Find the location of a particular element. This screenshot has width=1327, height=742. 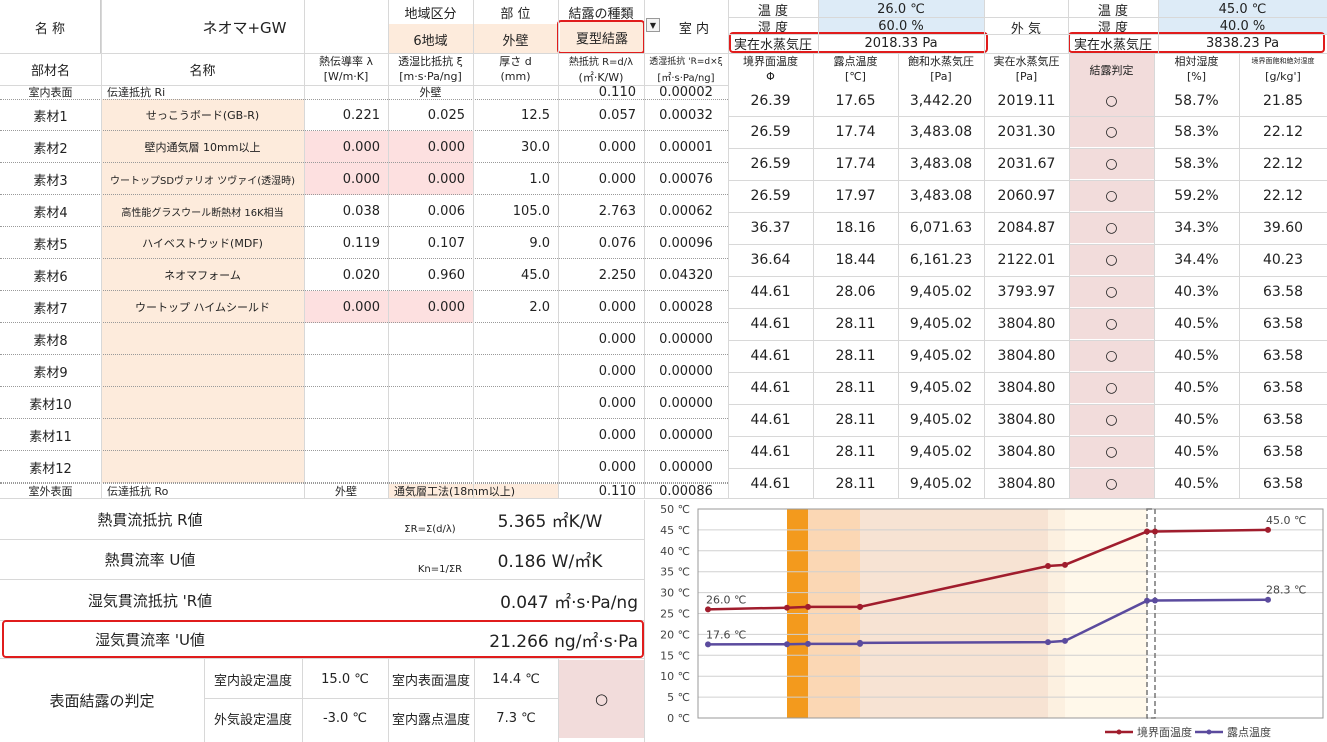

material-xi-cell: 0.006 is located at coordinates (430, 211).